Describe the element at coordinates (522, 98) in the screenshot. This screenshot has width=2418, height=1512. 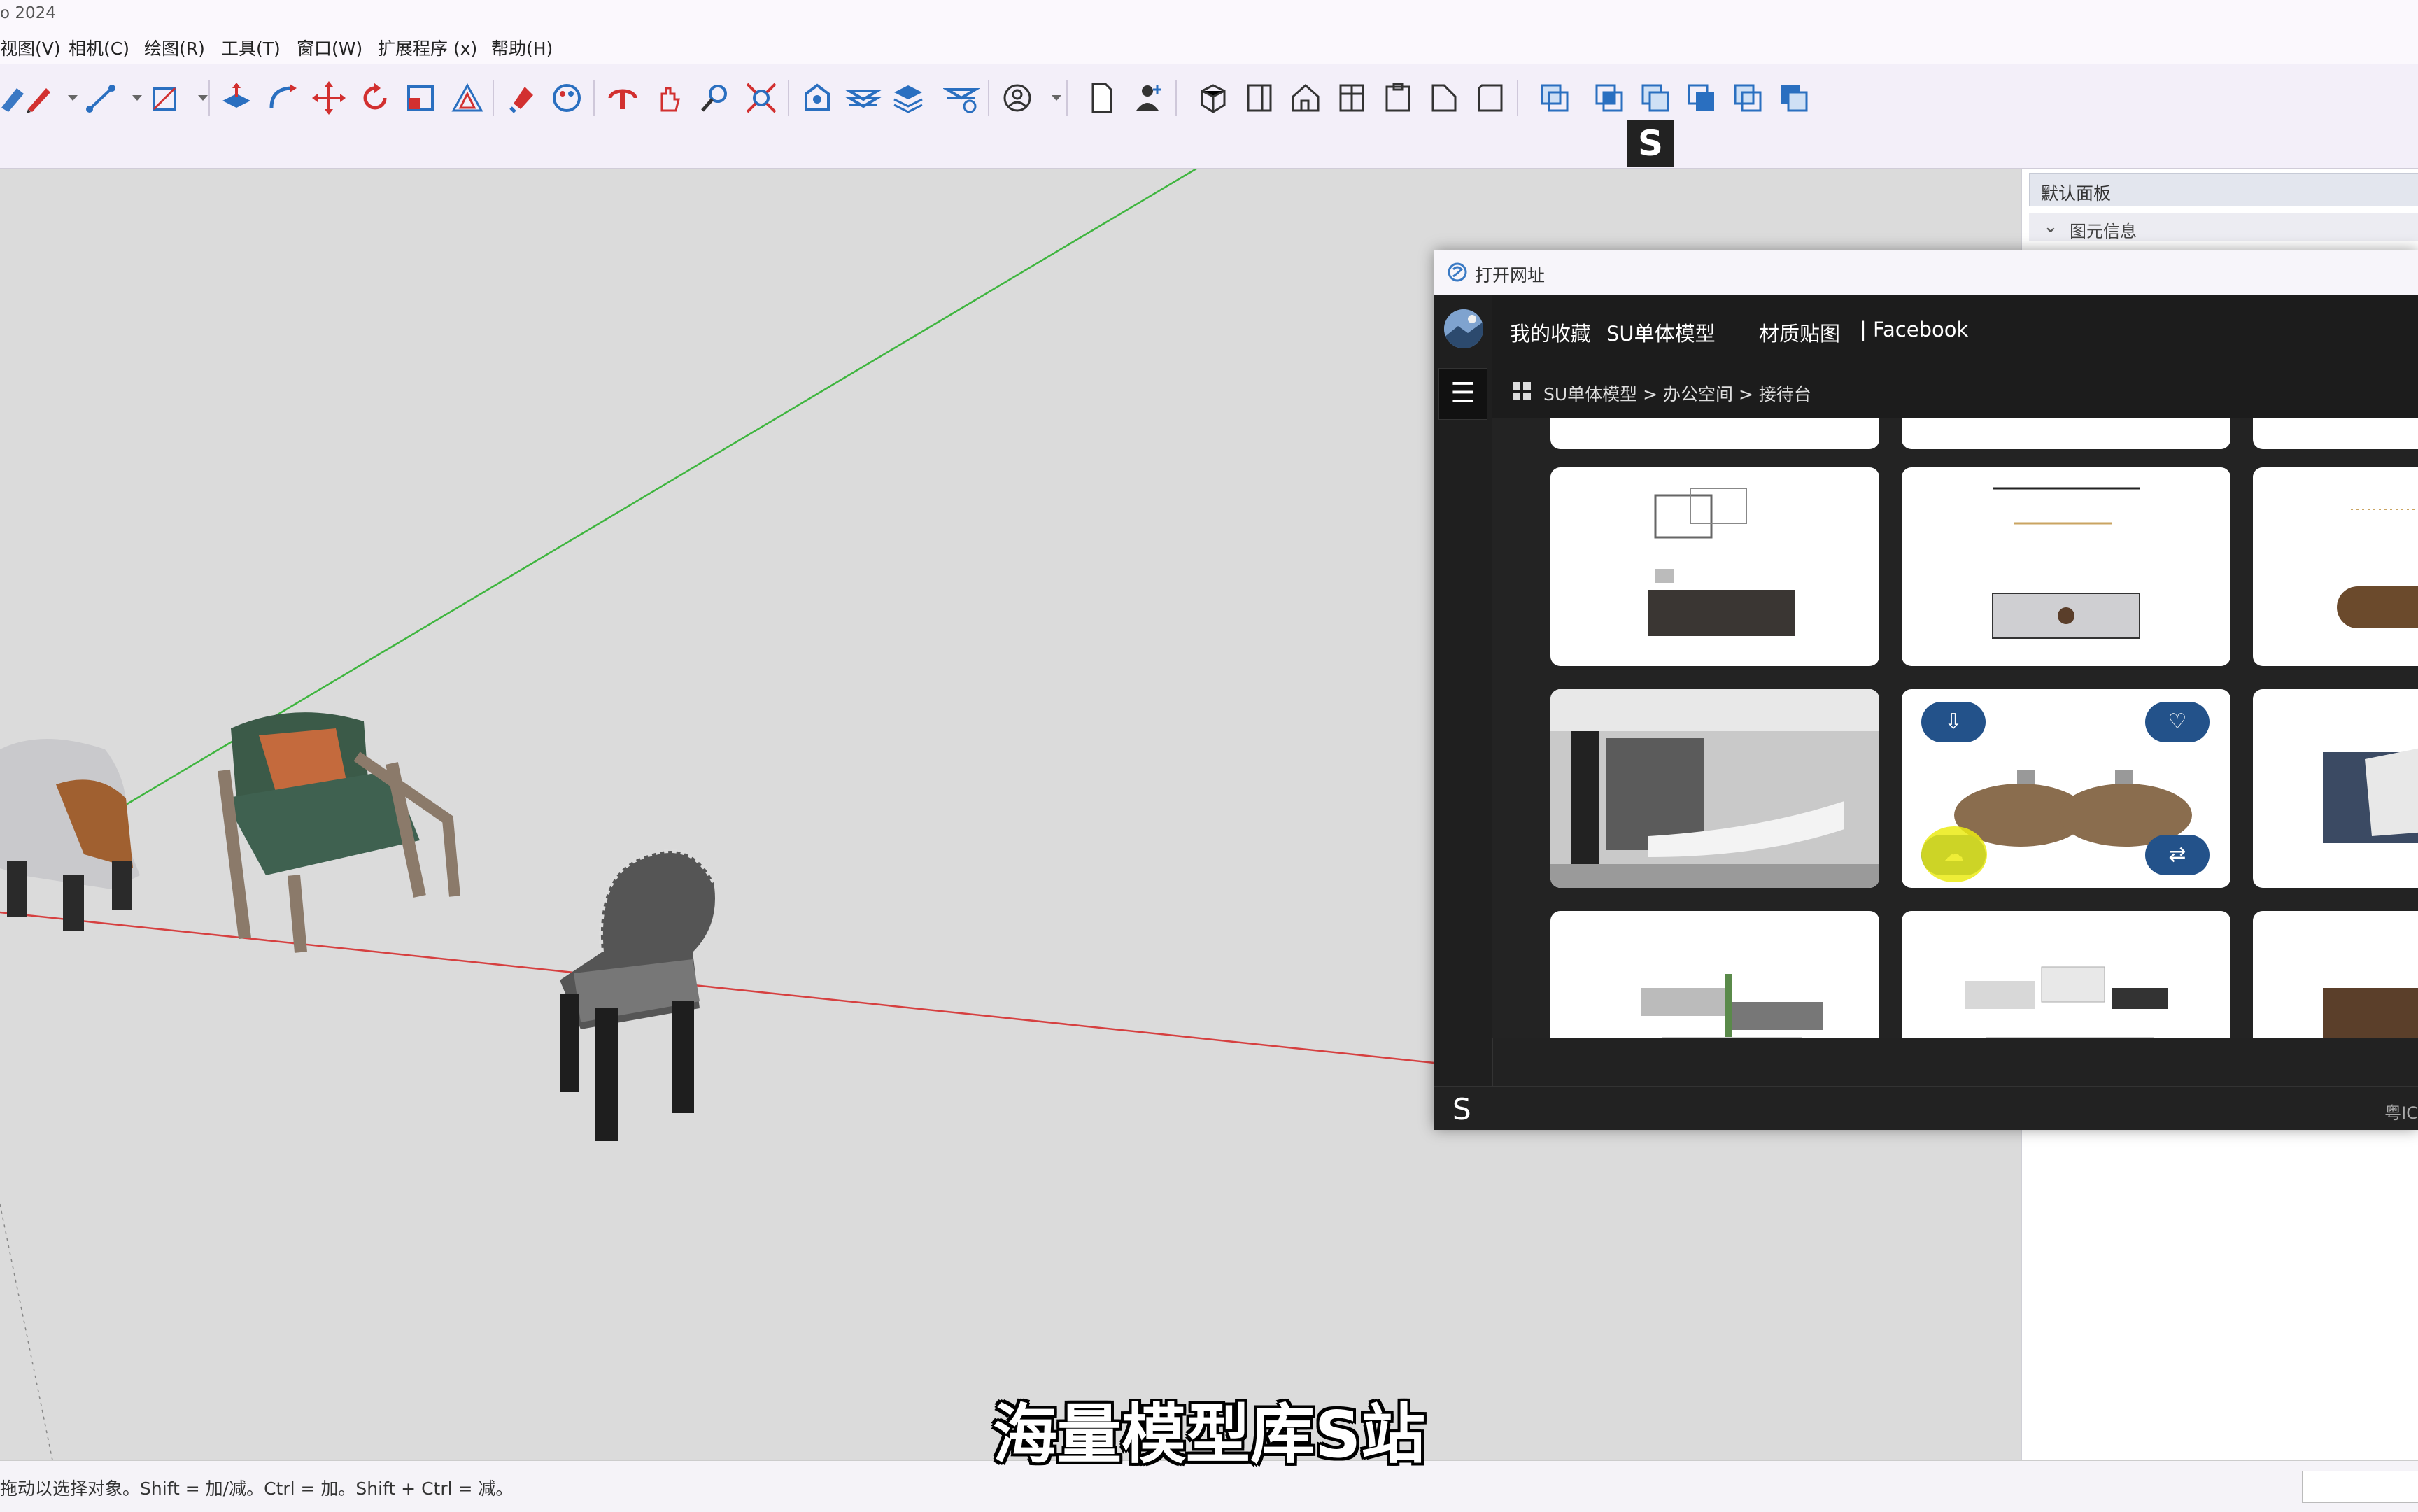
I see `paint-bucket-icon` at that location.